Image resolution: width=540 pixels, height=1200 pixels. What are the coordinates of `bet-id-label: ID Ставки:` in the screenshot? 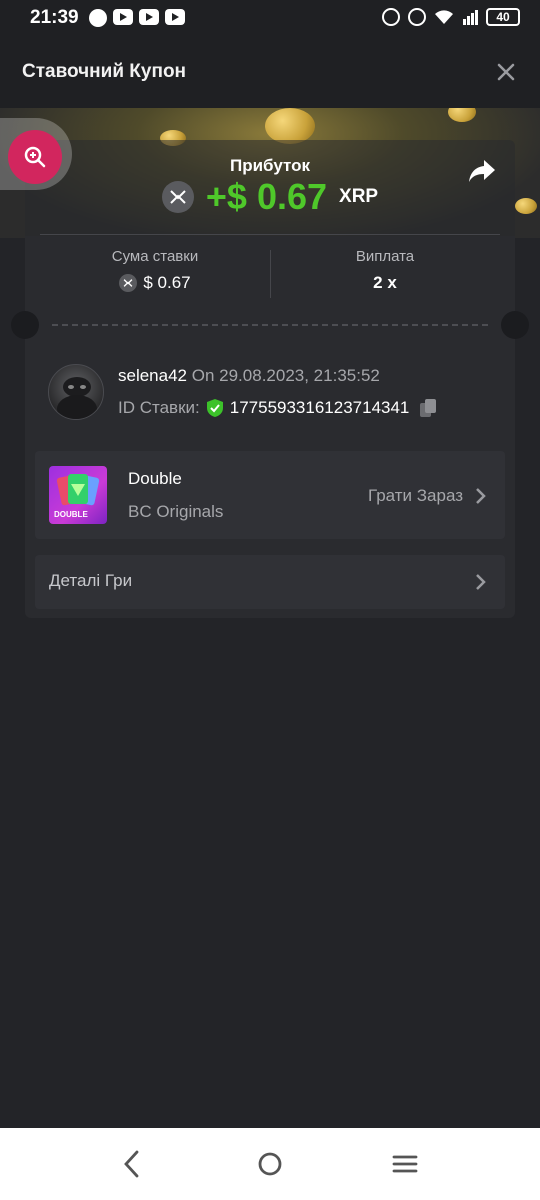 It's located at (159, 407).